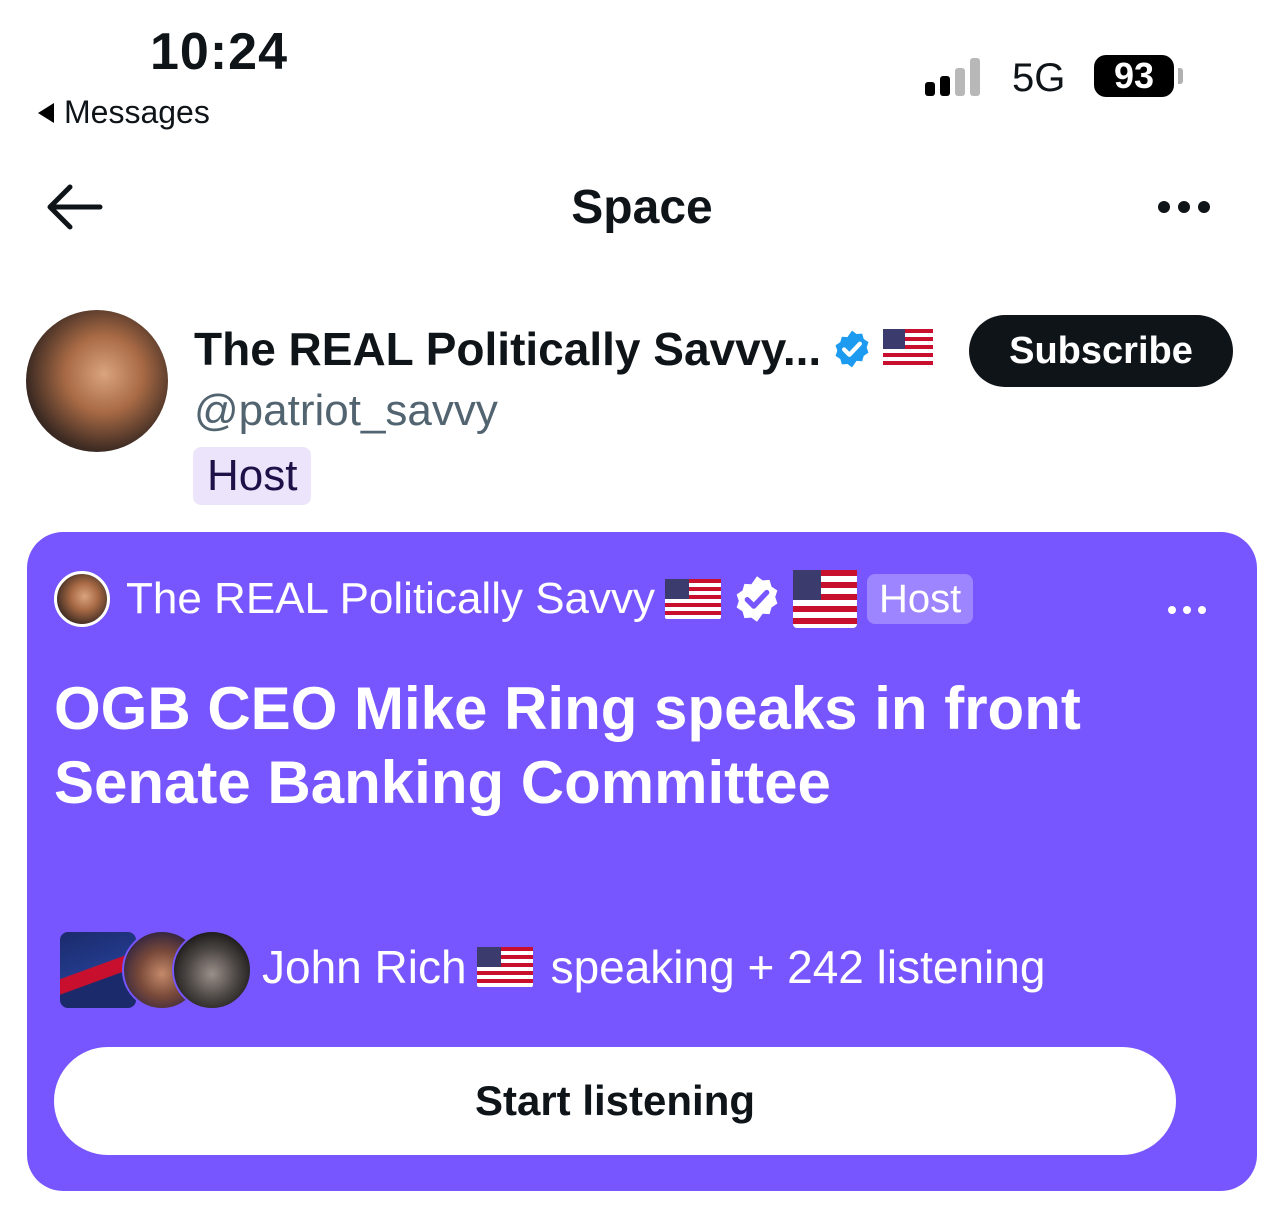  I want to click on subscribe-button: Subscribe, so click(1101, 351).